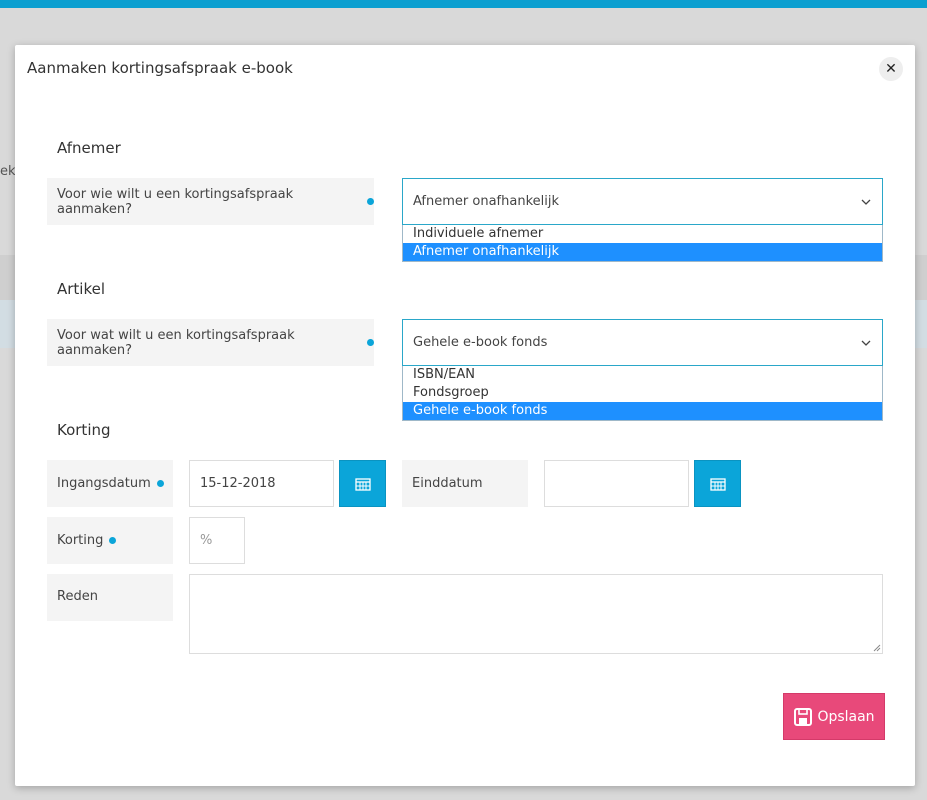  I want to click on start-date-calendar-button, so click(362, 483).